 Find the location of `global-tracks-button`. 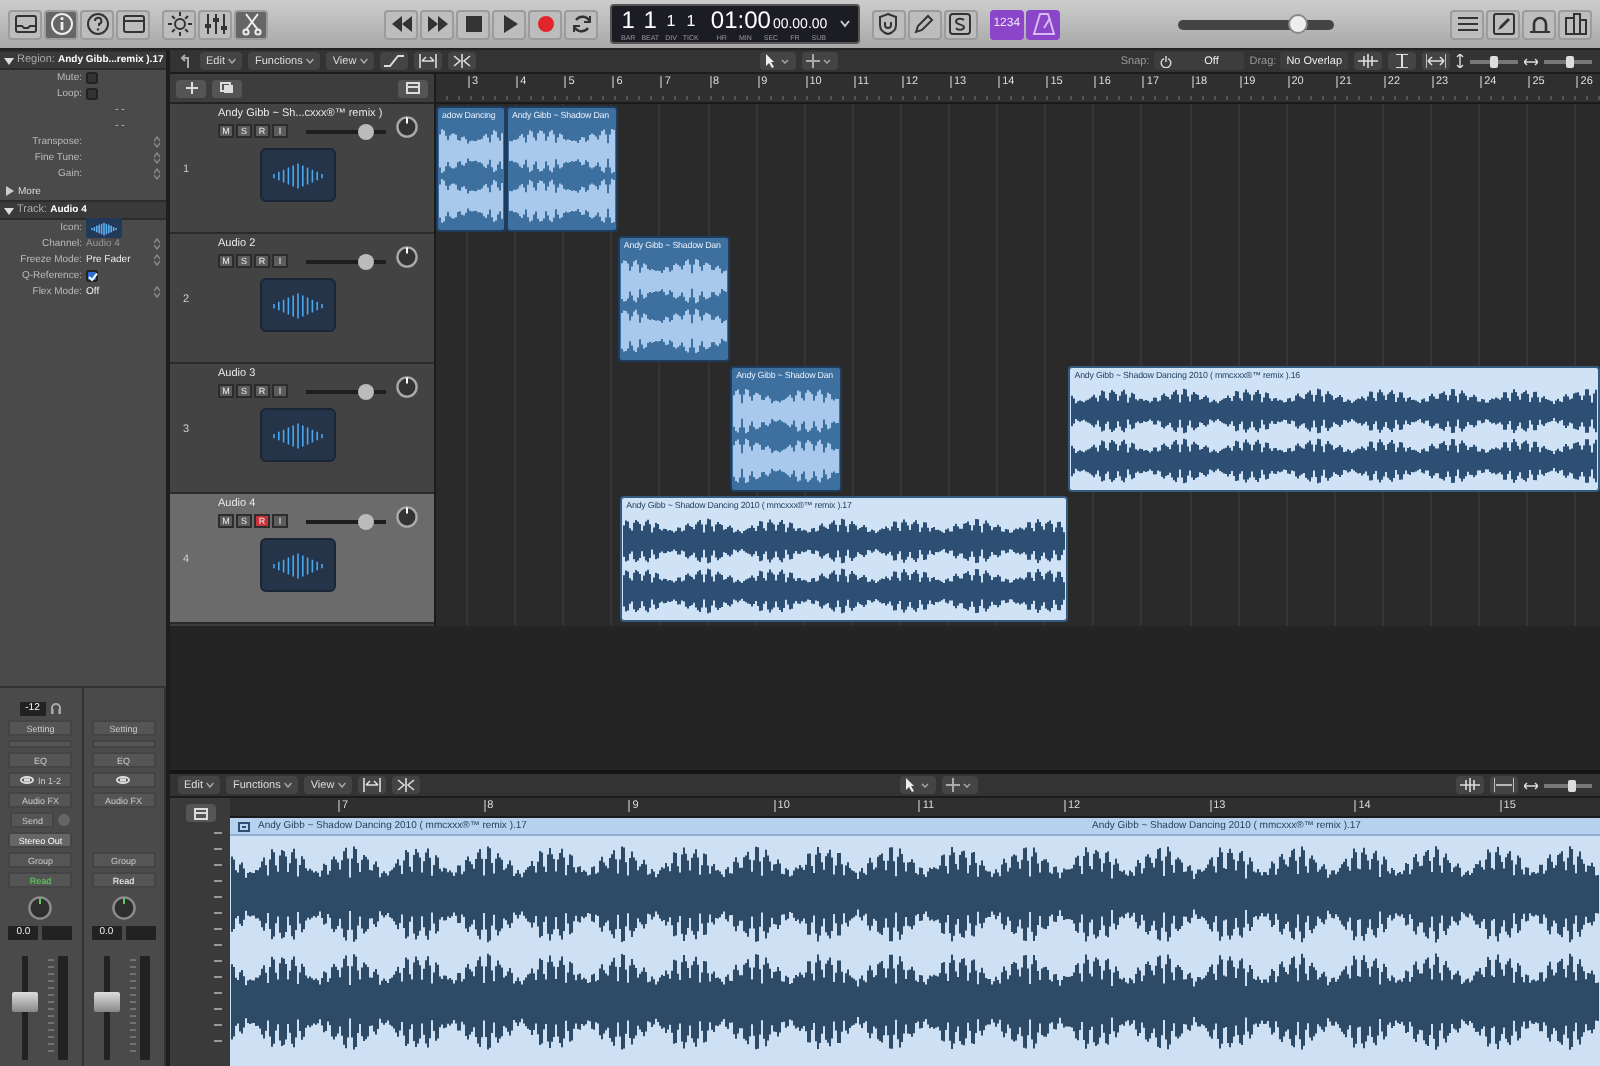

global-tracks-button is located at coordinates (413, 88).